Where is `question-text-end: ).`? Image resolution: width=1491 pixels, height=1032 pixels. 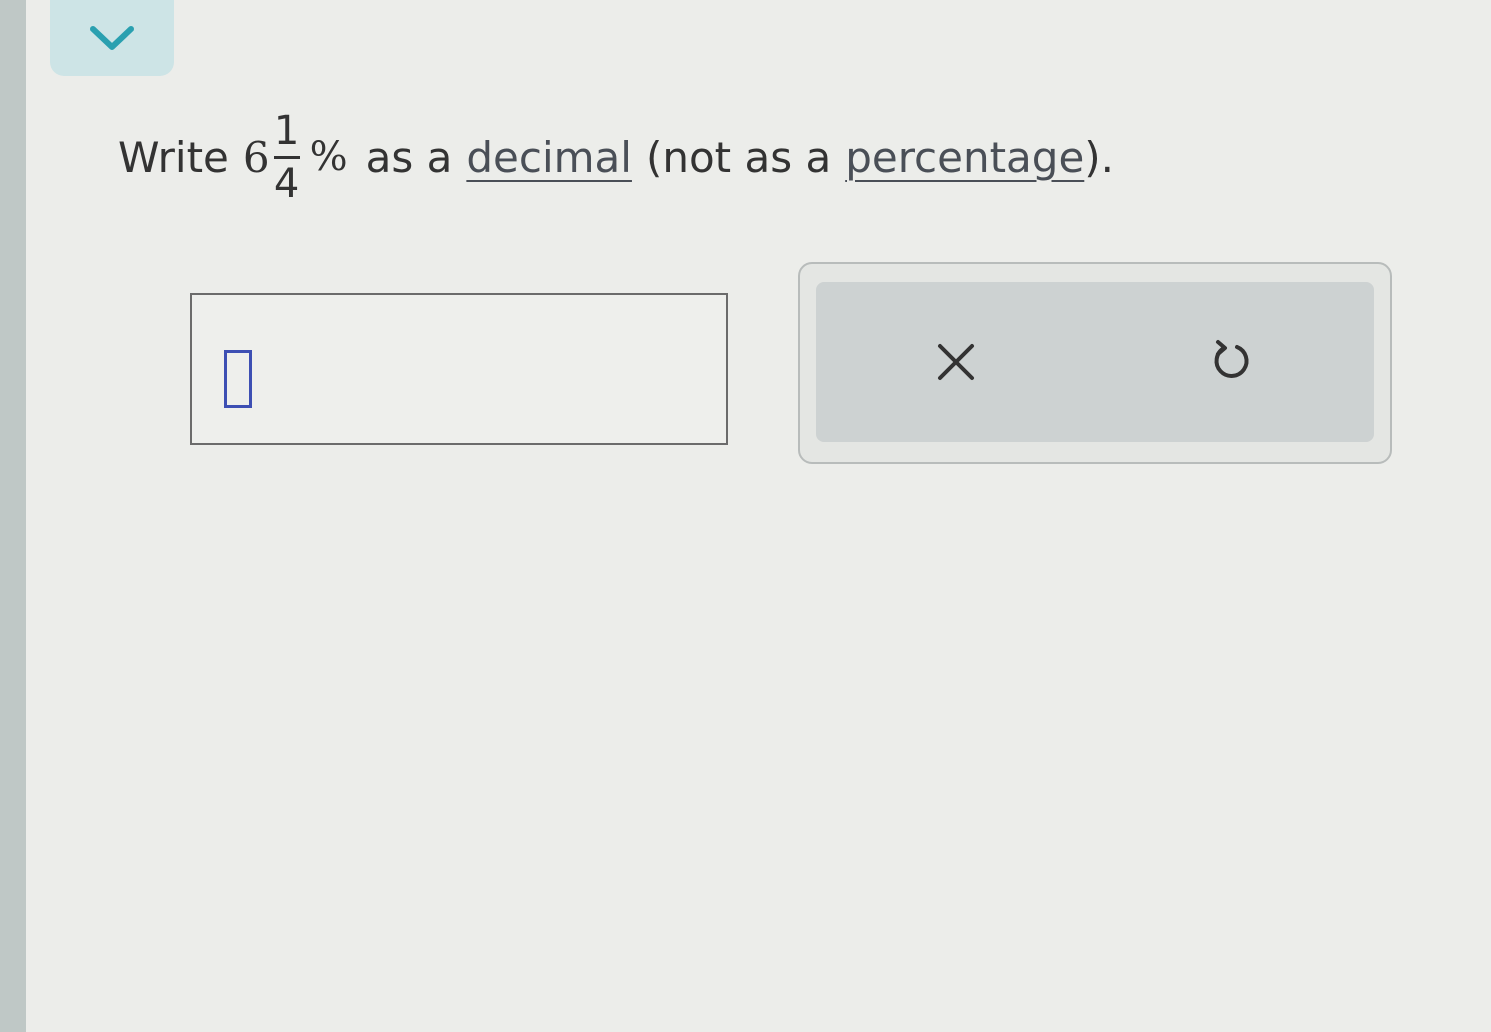 question-text-end: ). is located at coordinates (1099, 157).